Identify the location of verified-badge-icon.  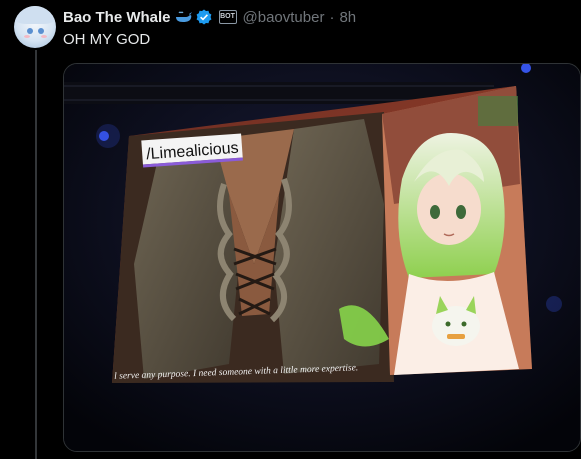
(204, 17).